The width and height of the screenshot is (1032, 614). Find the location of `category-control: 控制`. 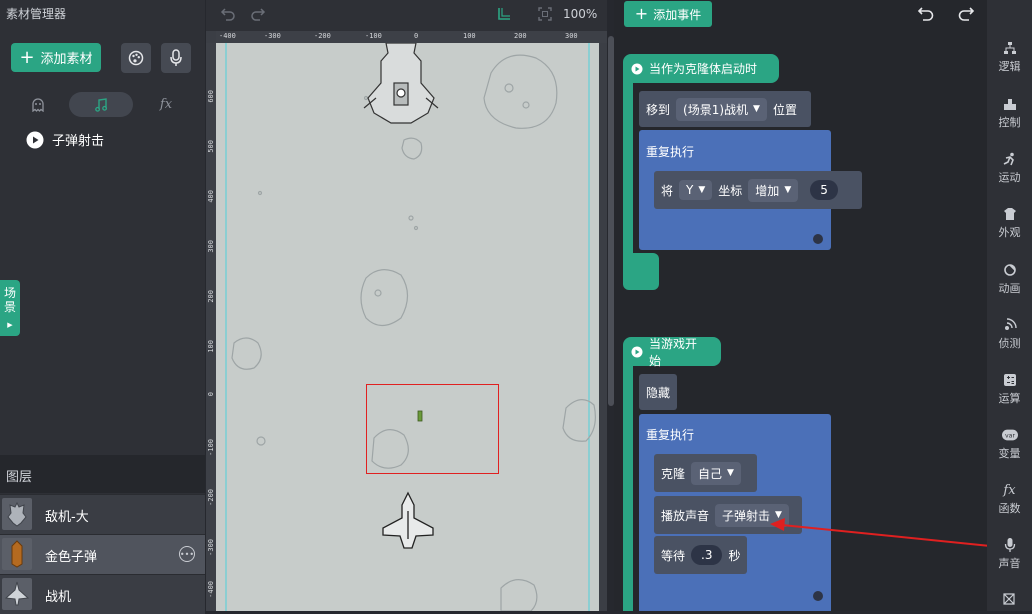

category-control: 控制 is located at coordinates (1009, 113).